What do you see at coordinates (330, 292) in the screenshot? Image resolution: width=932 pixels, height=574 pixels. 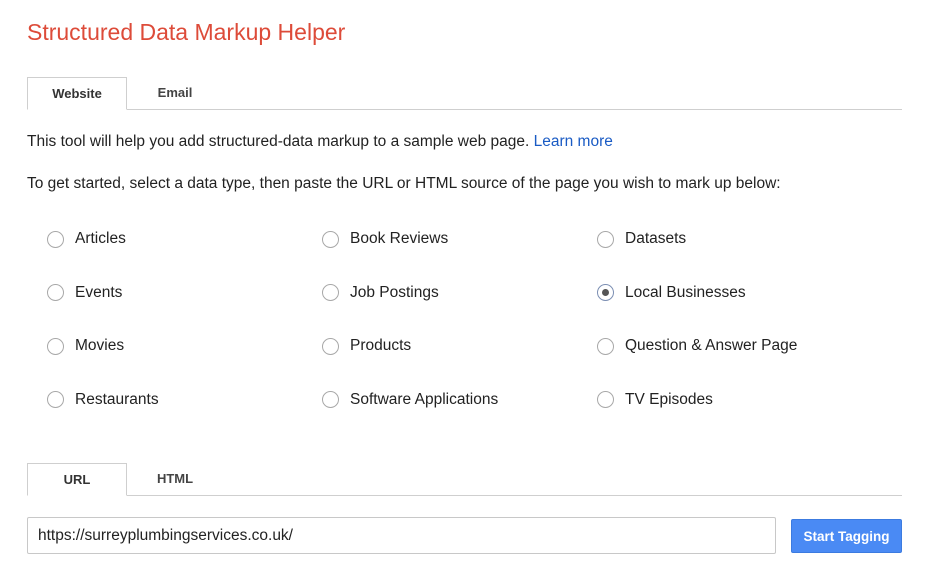 I see `radio-job-postings` at bounding box center [330, 292].